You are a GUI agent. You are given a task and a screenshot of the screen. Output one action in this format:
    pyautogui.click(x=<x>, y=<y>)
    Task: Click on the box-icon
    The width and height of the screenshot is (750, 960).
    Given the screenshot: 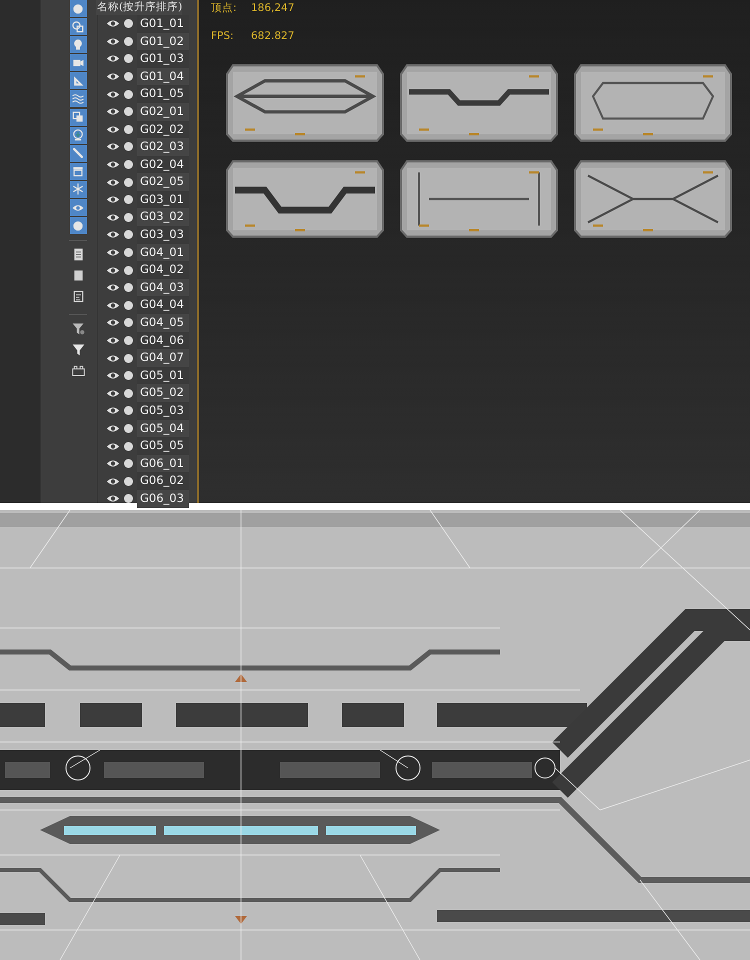 What is the action you would take?
    pyautogui.click(x=78, y=171)
    